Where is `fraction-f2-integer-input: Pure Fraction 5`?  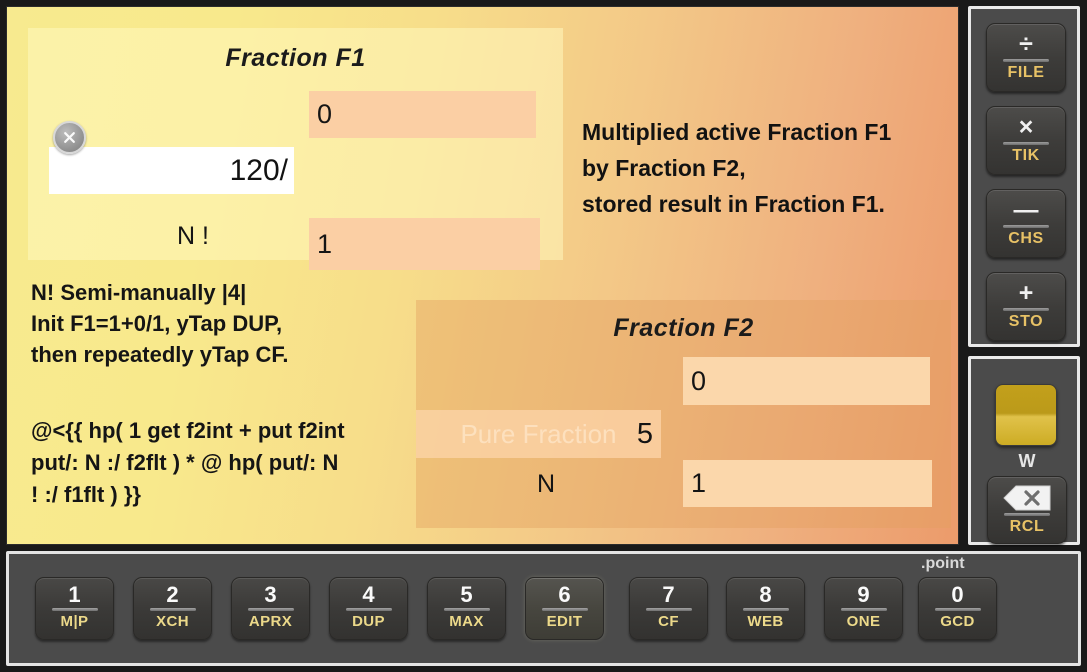
fraction-f2-integer-input: Pure Fraction 5 is located at coordinates (538, 434).